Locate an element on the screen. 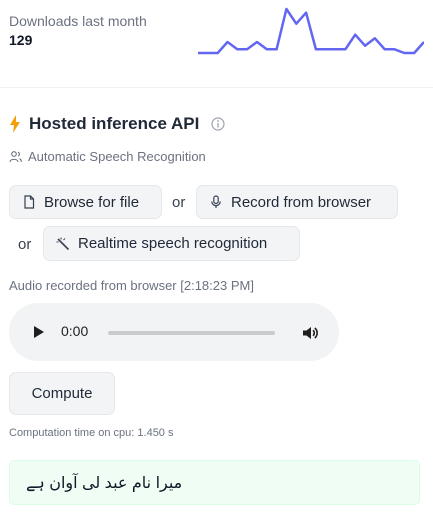 This screenshot has height=517, width=433. downloads-sparkline is located at coordinates (311, 31).